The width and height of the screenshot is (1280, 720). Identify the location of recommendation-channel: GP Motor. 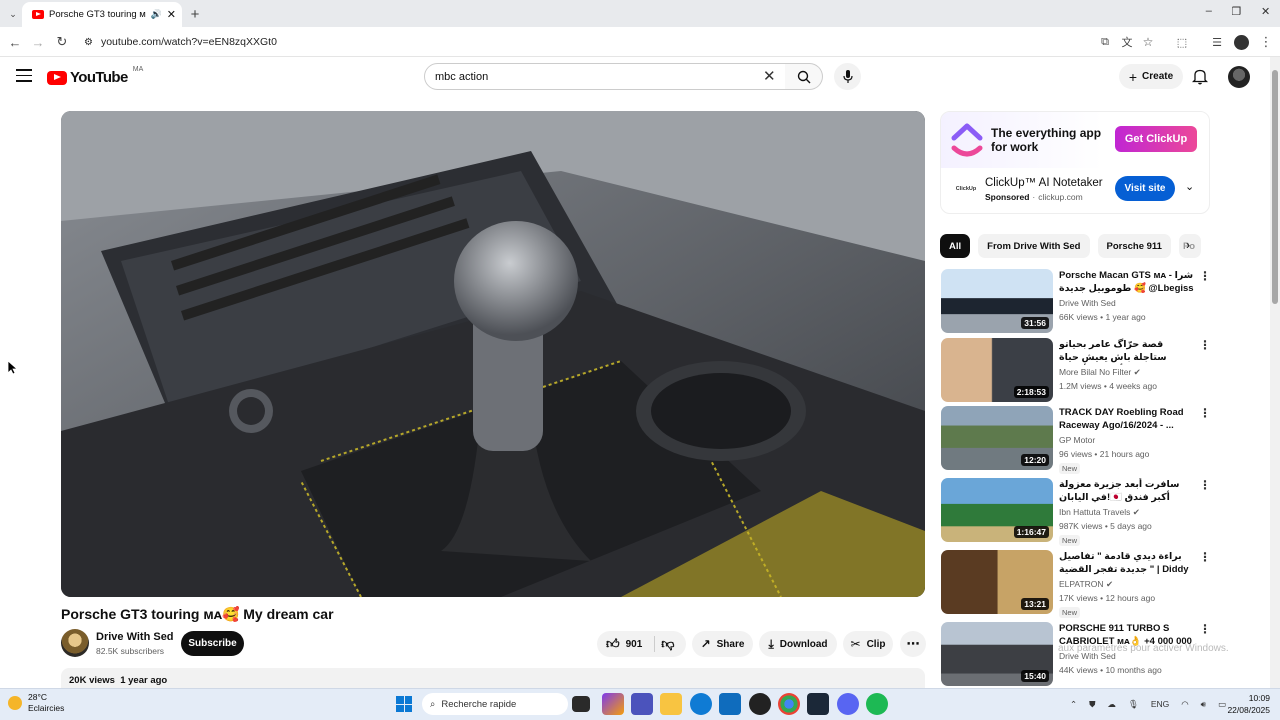
(1077, 440).